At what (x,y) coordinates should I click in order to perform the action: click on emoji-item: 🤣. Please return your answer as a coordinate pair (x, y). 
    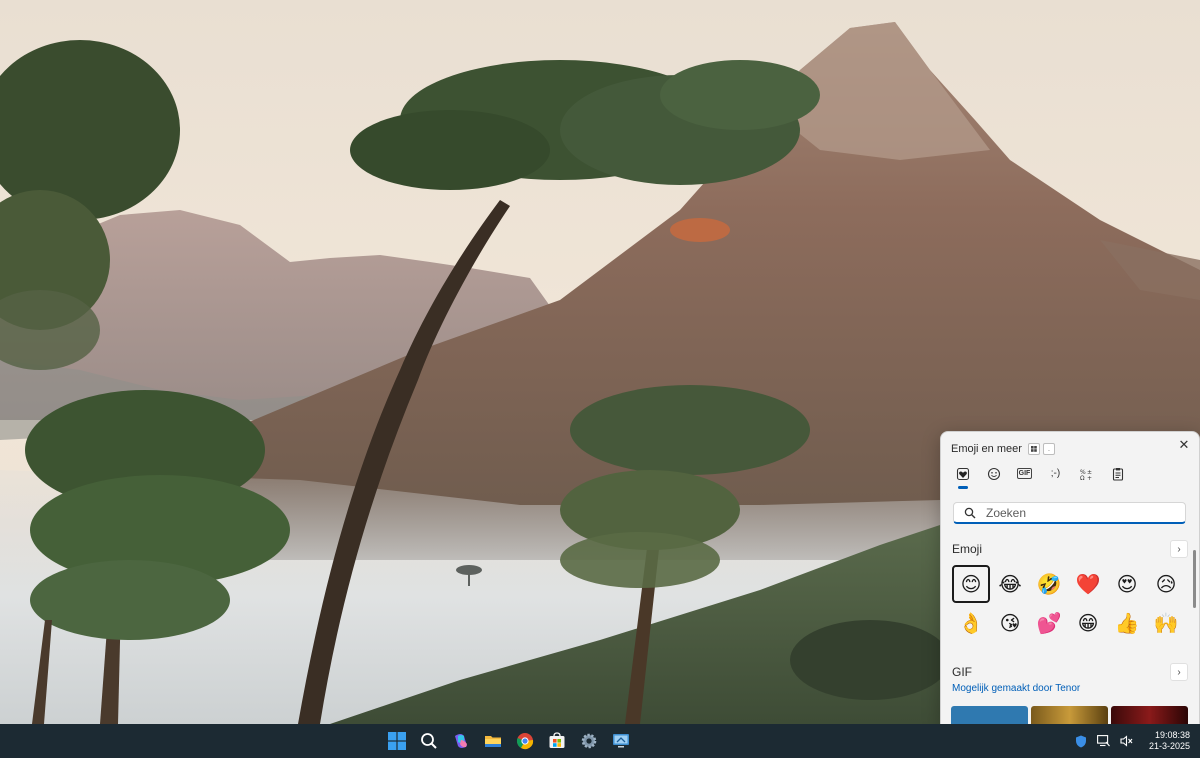
    Looking at the image, I should click on (1049, 584).